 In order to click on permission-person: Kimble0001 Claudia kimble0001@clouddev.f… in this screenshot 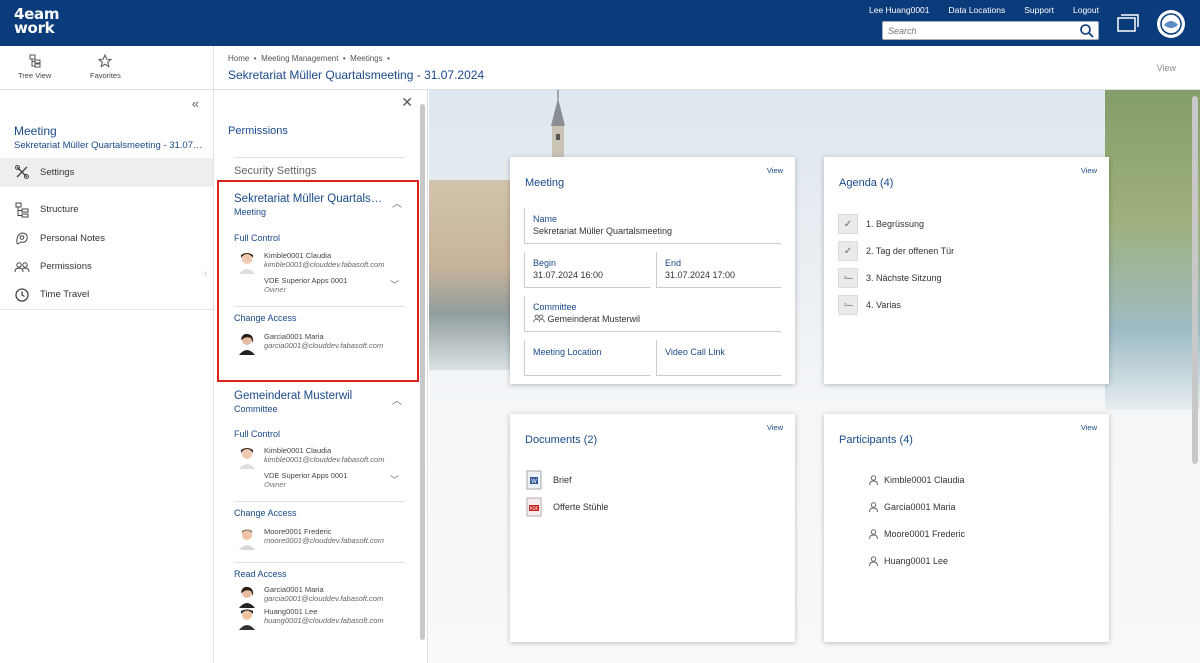, I will do `click(319, 458)`.